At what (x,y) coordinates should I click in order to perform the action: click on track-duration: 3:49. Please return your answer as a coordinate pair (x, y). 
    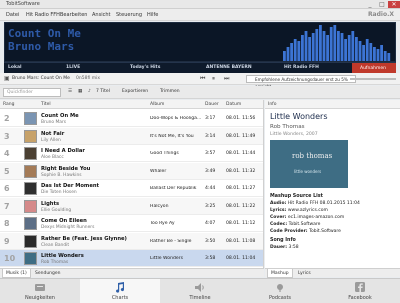
    Looking at the image, I should click on (210, 171).